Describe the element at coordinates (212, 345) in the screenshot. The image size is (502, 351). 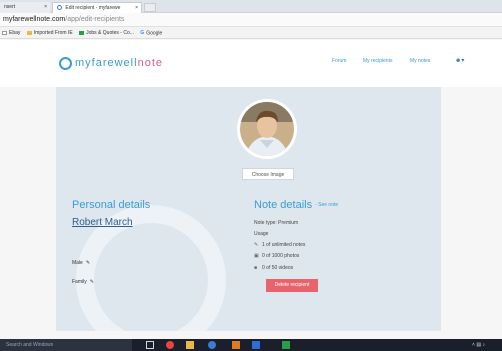
I see `edge-icon` at that location.